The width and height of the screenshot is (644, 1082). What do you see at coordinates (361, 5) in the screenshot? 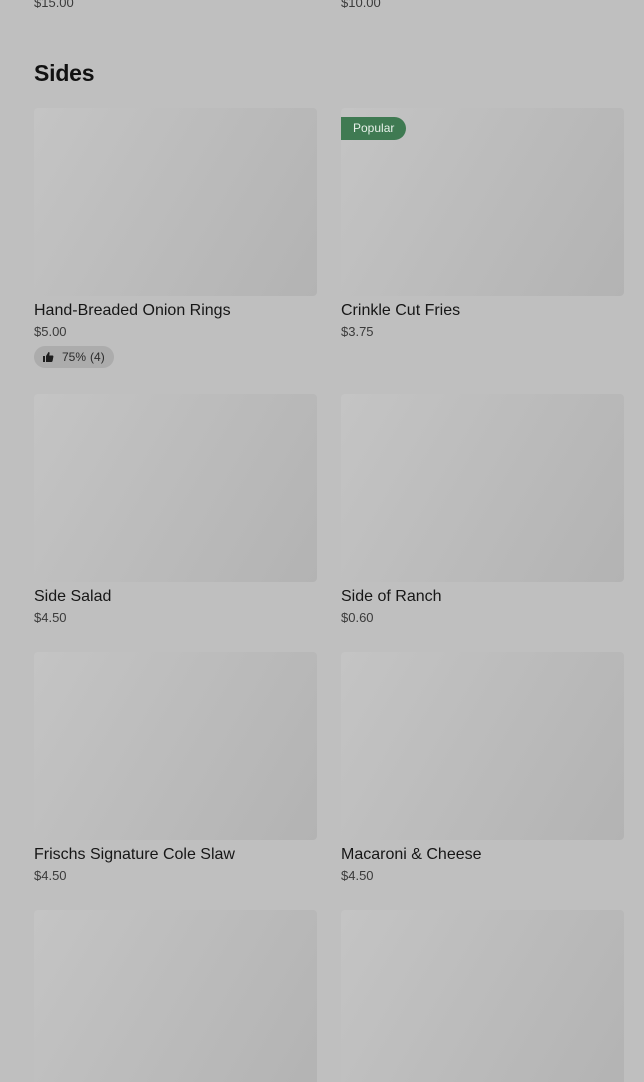
I see `previous-item-price: $10.00` at bounding box center [361, 5].